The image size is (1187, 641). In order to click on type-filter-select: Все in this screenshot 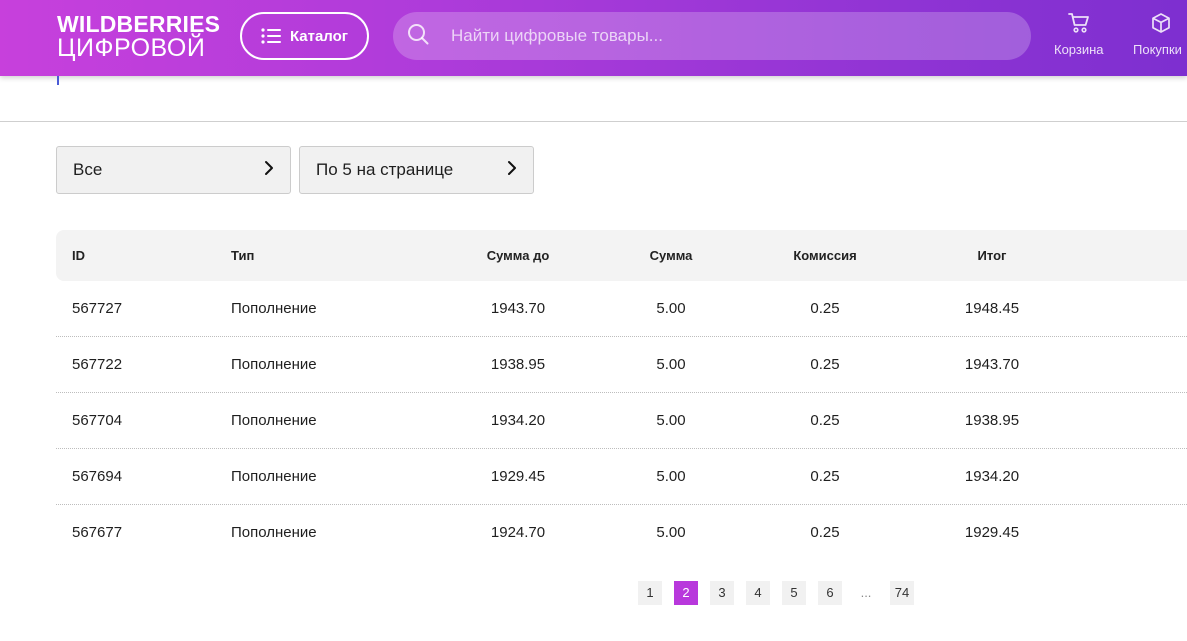, I will do `click(173, 170)`.